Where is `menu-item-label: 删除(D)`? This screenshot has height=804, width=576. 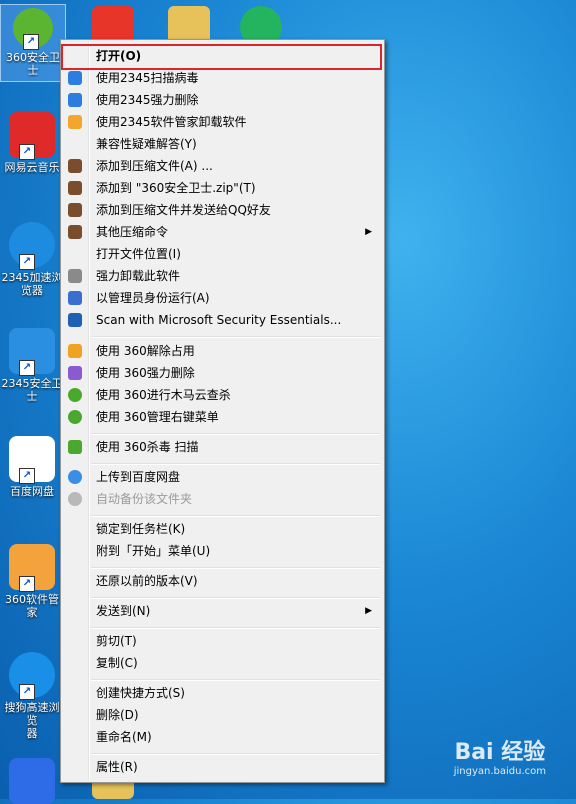 menu-item-label: 删除(D) is located at coordinates (117, 715).